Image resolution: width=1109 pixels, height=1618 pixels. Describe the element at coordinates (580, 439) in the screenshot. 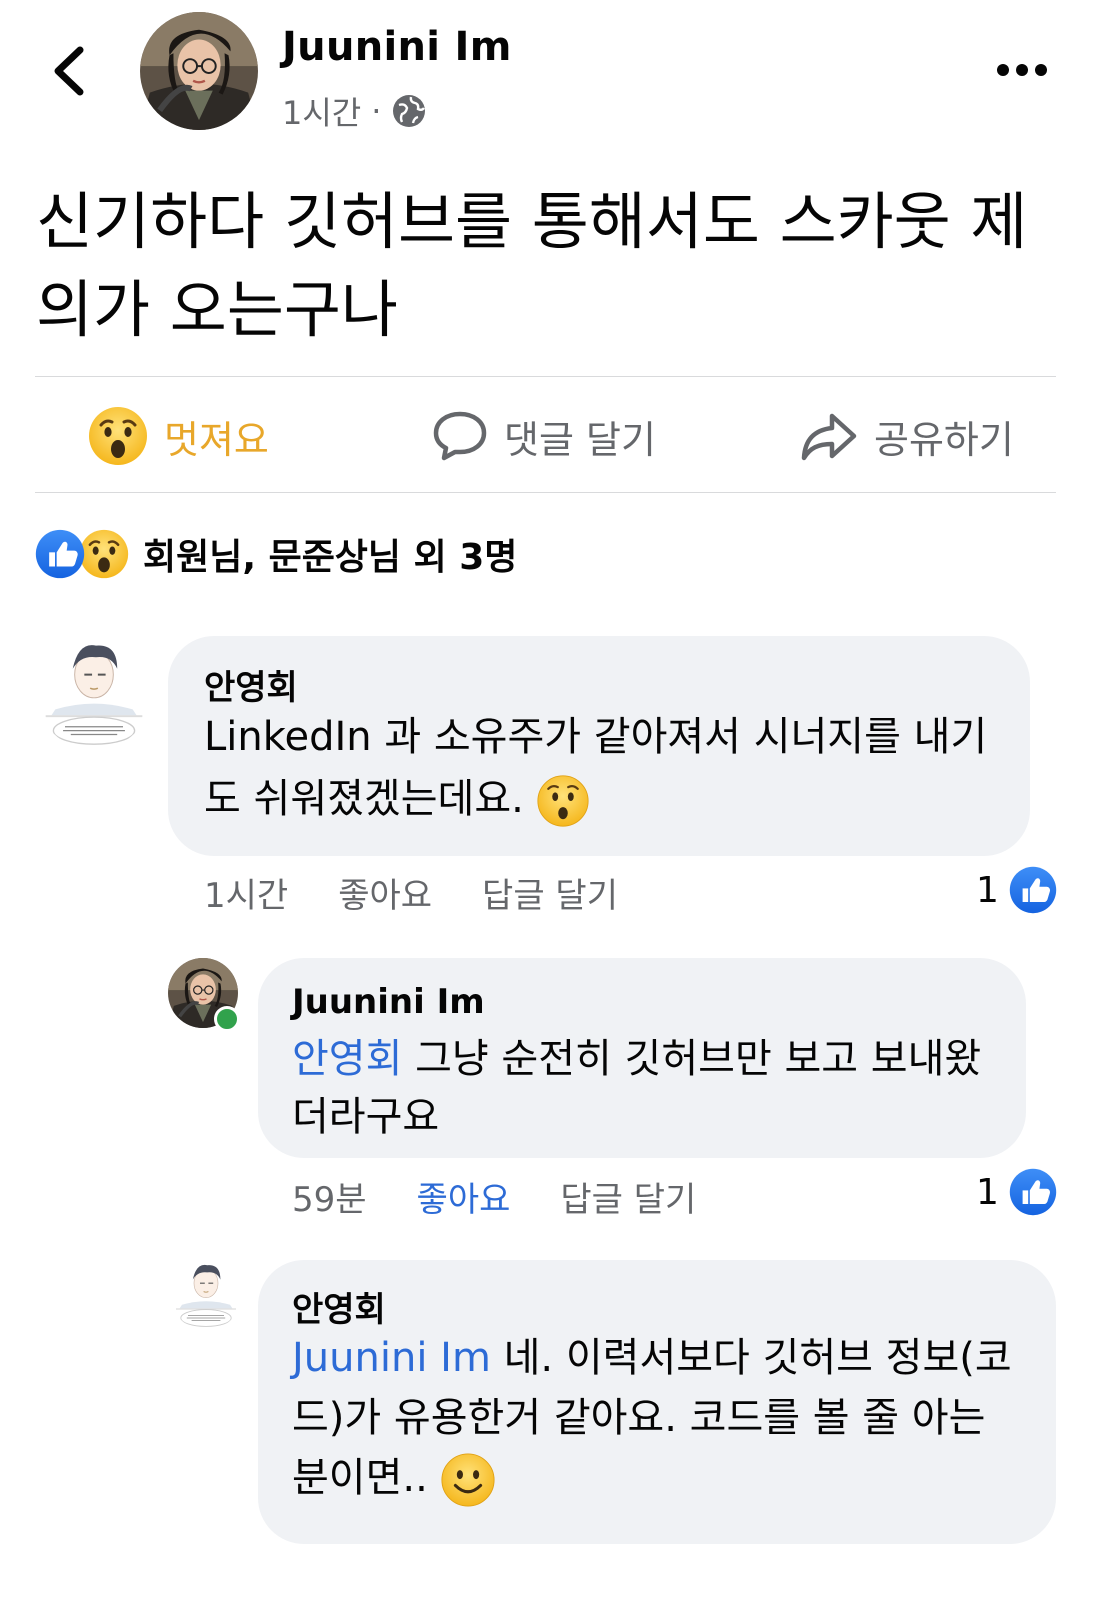

I see `comment-label: 댓글 달기` at that location.